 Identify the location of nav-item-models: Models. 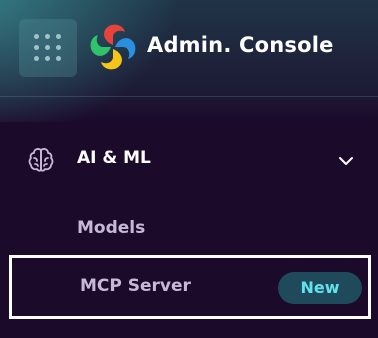
(111, 228).